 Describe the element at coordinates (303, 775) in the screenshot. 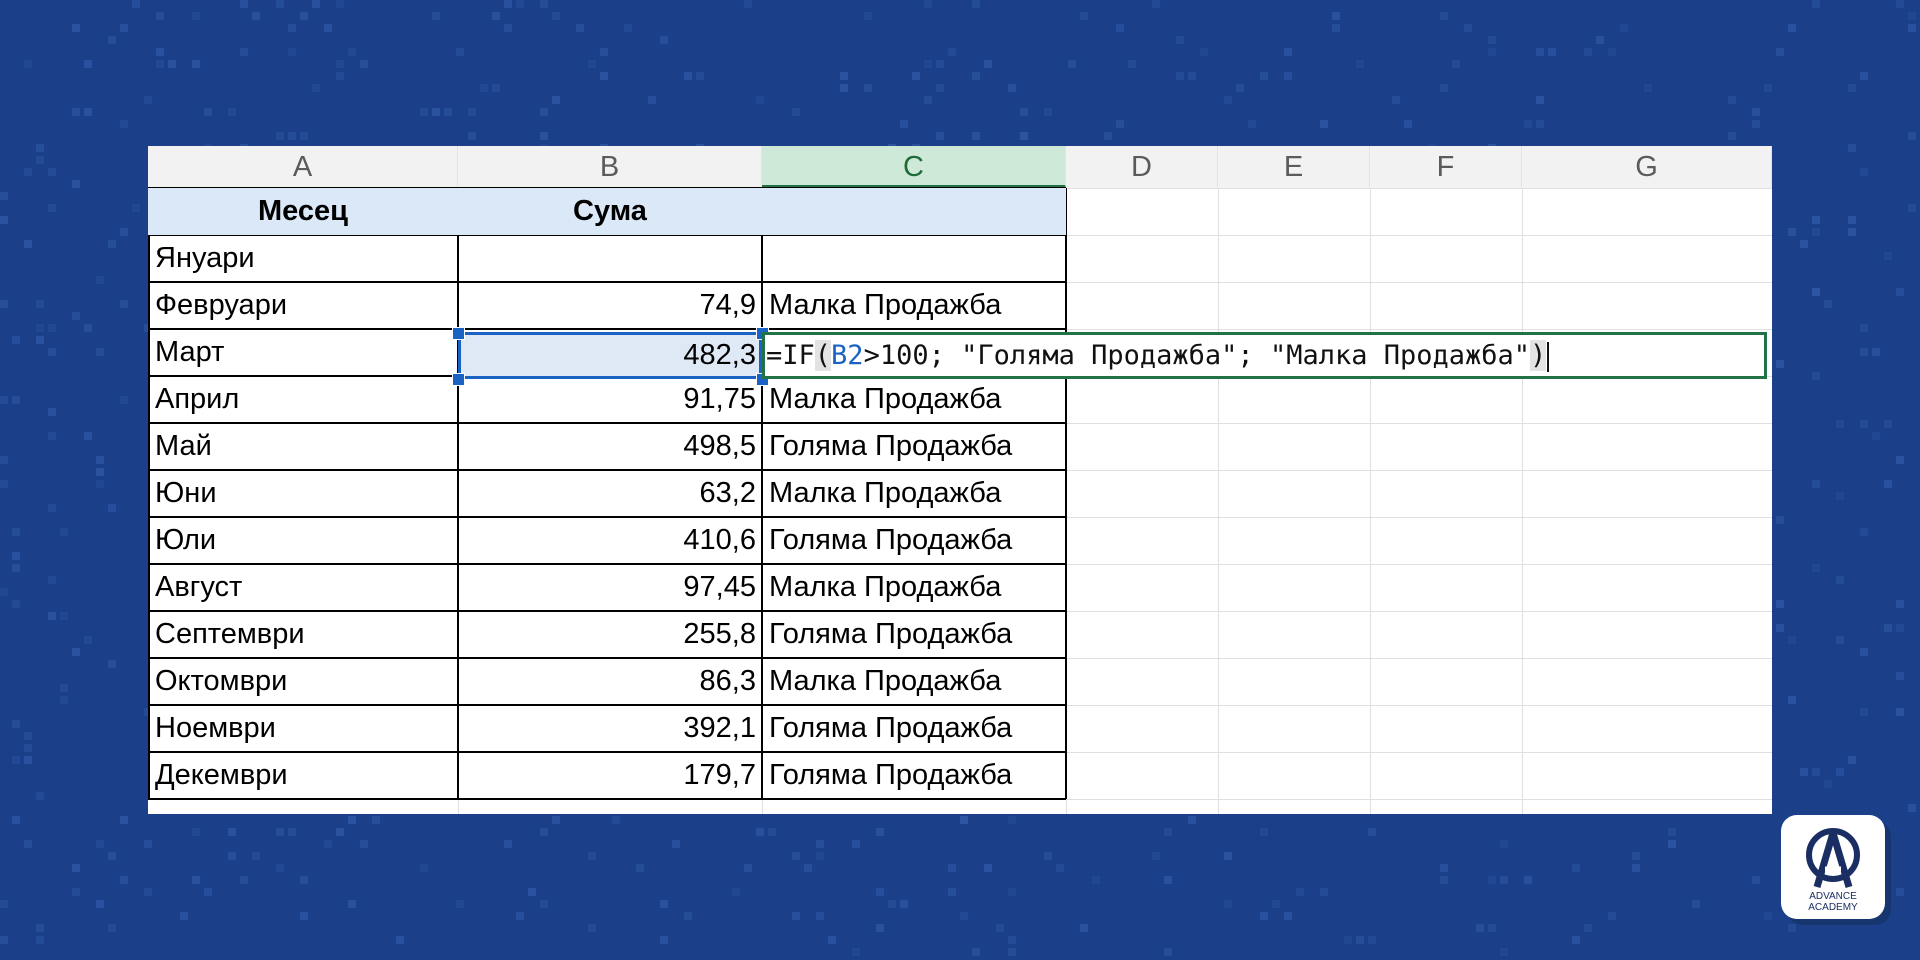

I see `cell-month: Декември` at that location.